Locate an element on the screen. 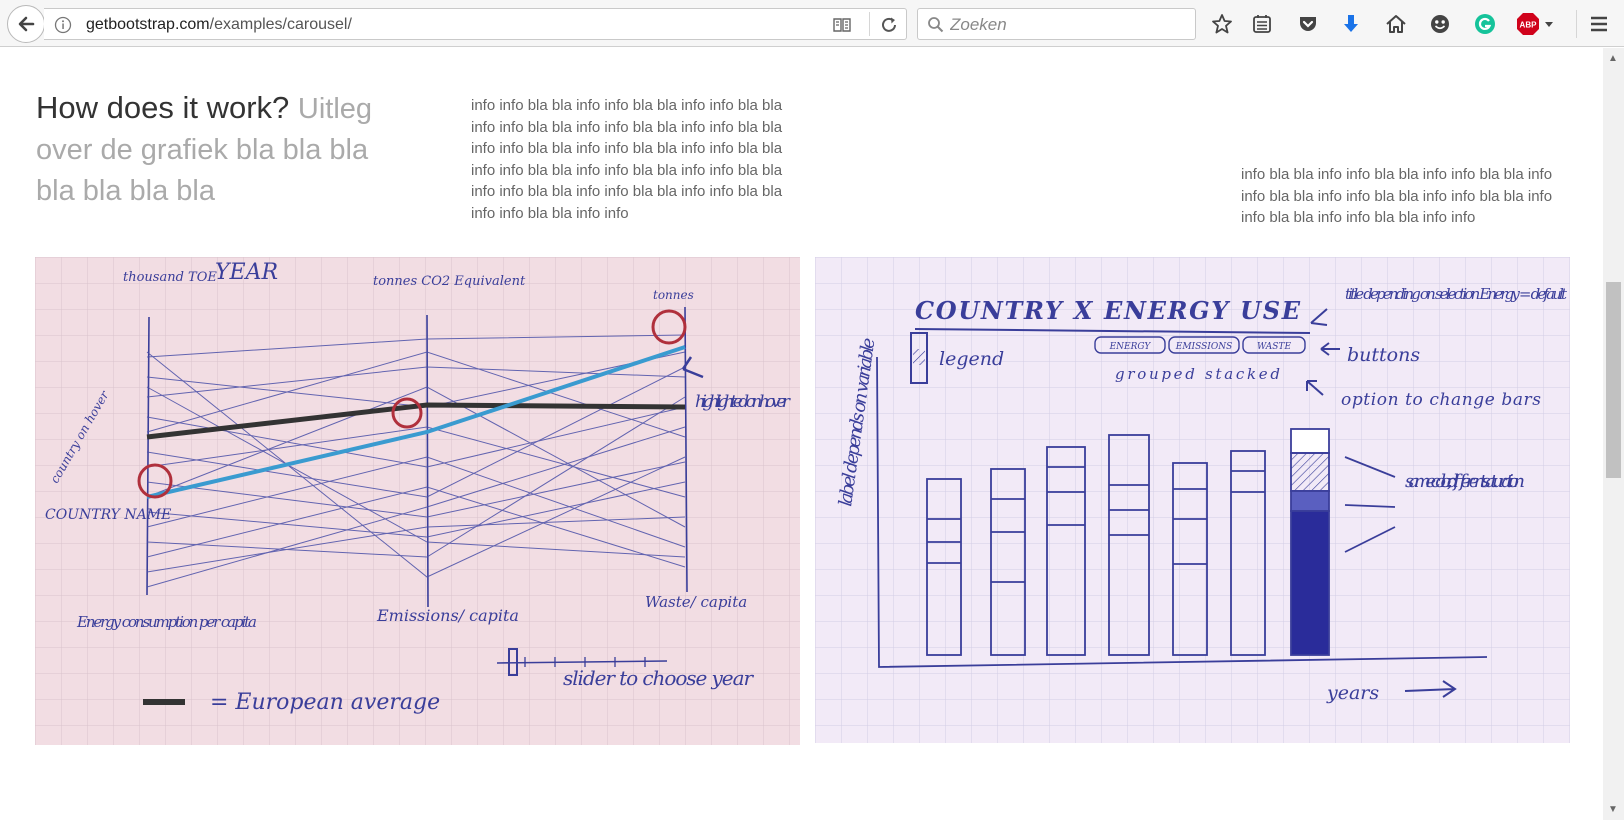 This screenshot has width=1624, height=820. saturation-bar is located at coordinates (1310, 542).